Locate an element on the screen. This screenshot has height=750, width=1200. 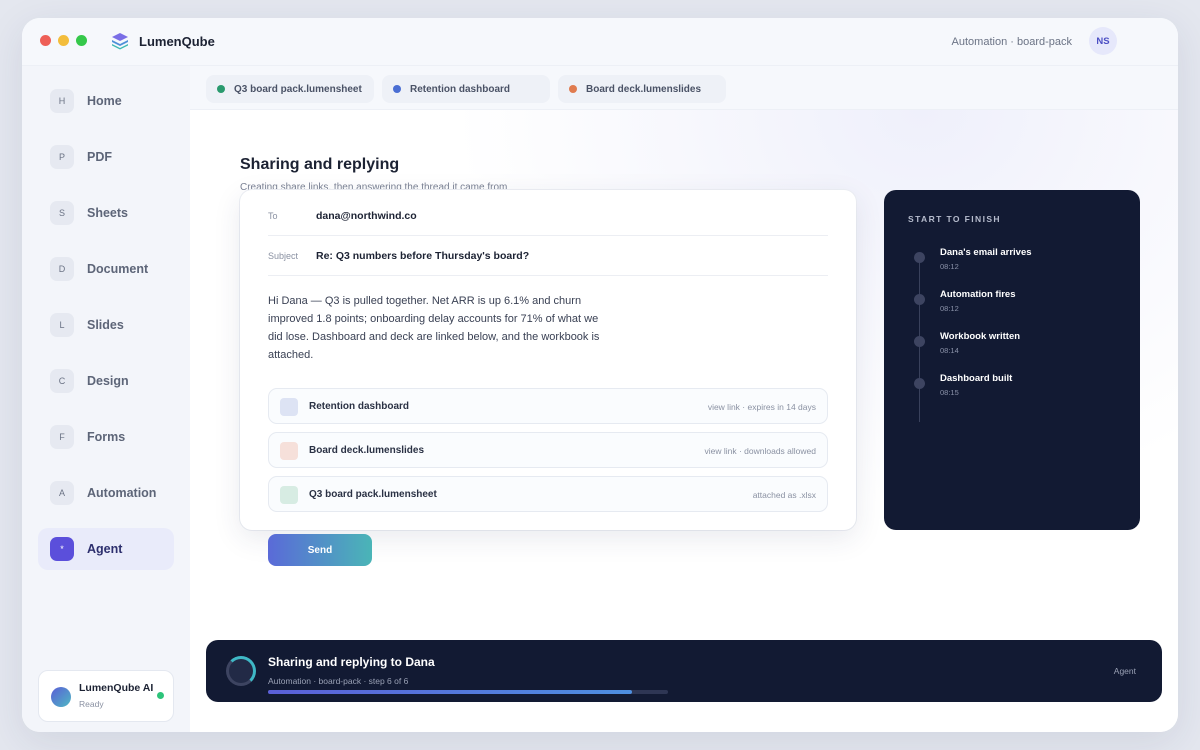
sidebar-item-sheets: S Sheets is located at coordinates (106, 213).